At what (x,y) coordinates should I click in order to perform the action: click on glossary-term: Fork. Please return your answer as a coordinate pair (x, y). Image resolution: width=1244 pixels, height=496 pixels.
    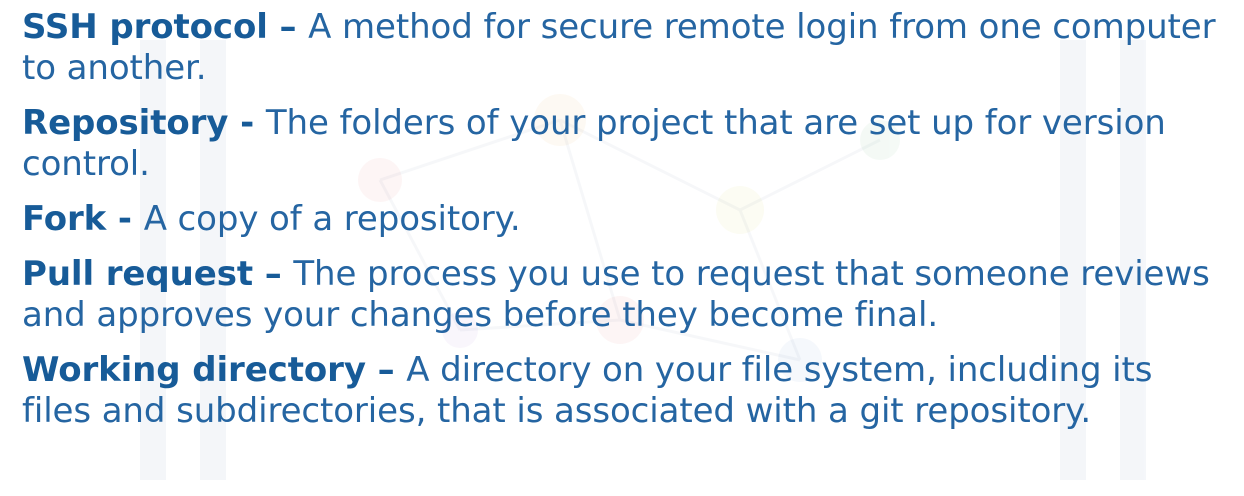
    Looking at the image, I should click on (64, 219).